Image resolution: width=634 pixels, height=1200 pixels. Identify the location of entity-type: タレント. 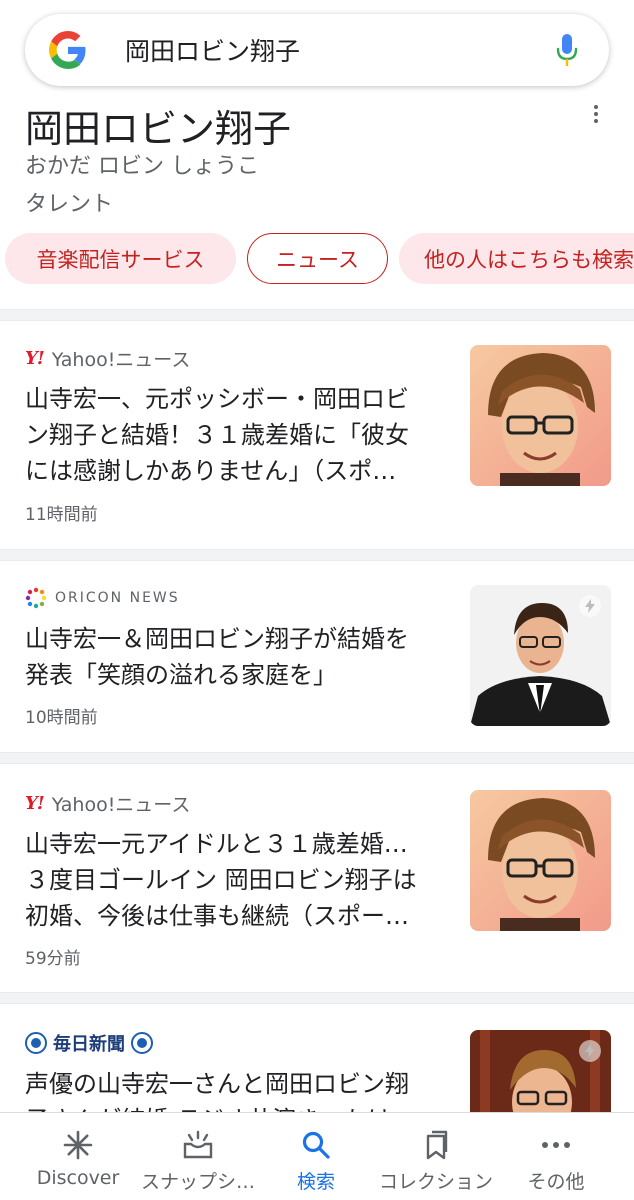
(69, 204).